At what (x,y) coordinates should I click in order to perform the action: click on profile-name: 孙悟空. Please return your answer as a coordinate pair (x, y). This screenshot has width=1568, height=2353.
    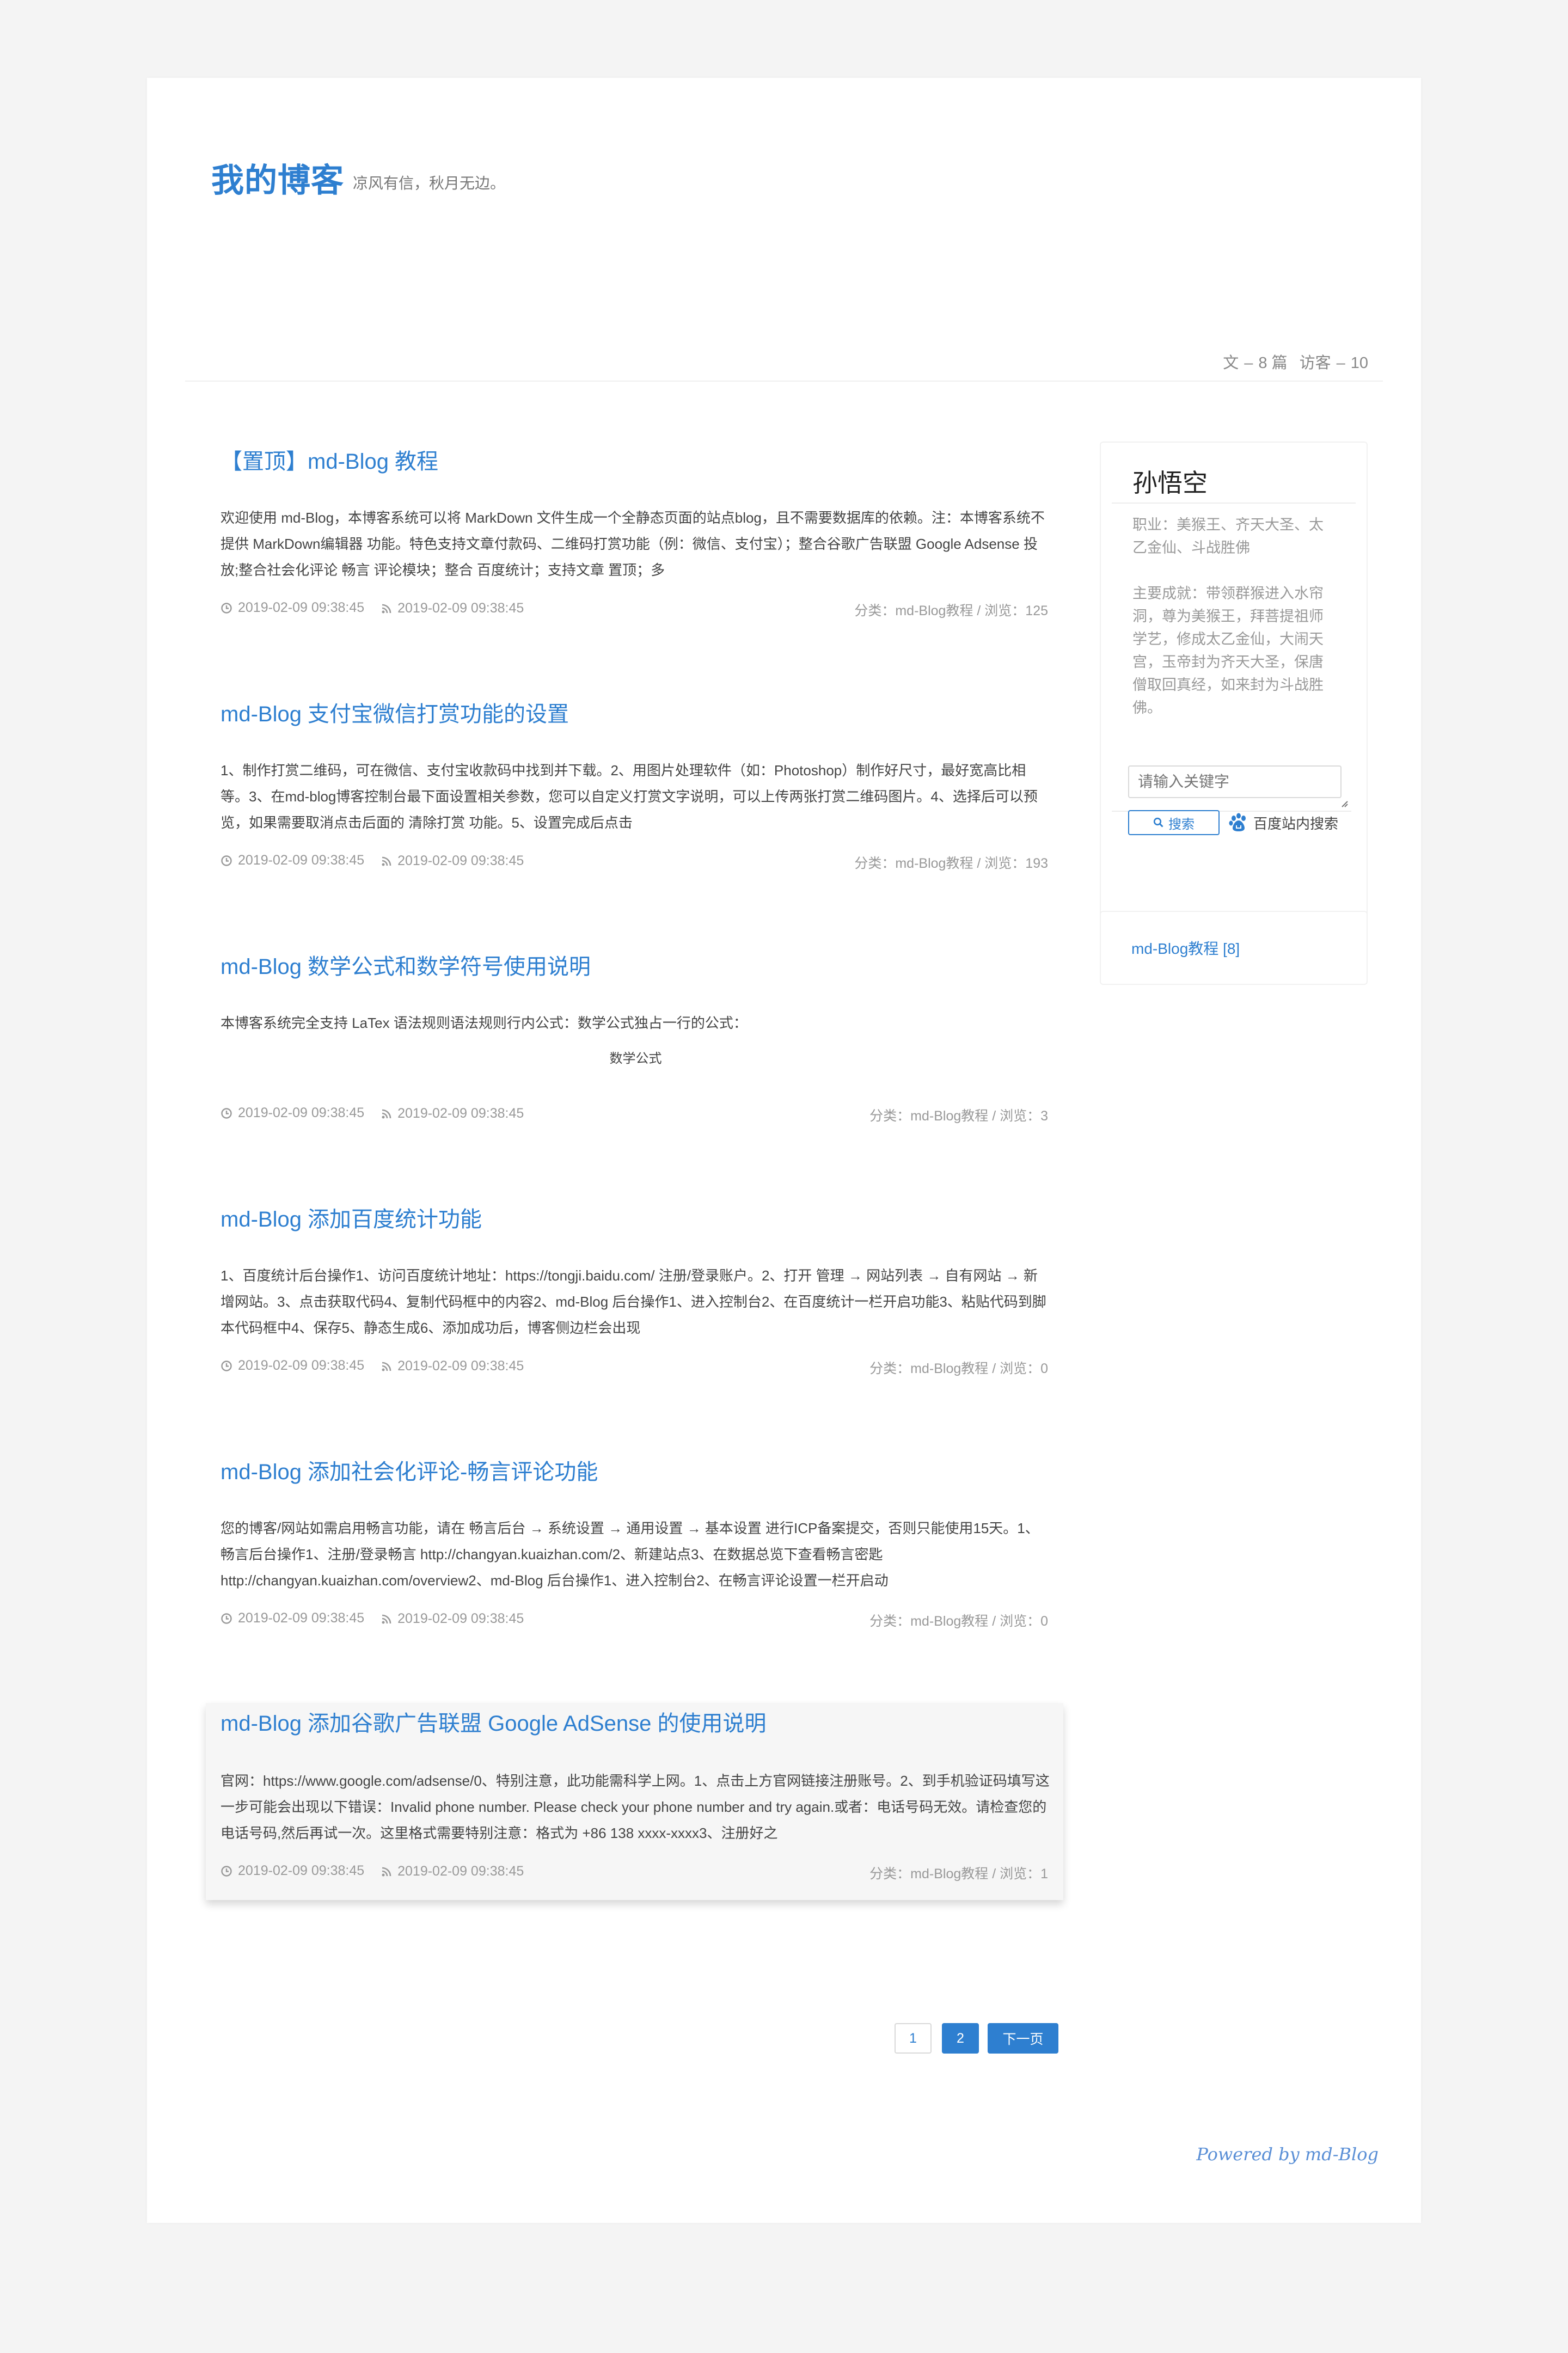
    Looking at the image, I should click on (1170, 483).